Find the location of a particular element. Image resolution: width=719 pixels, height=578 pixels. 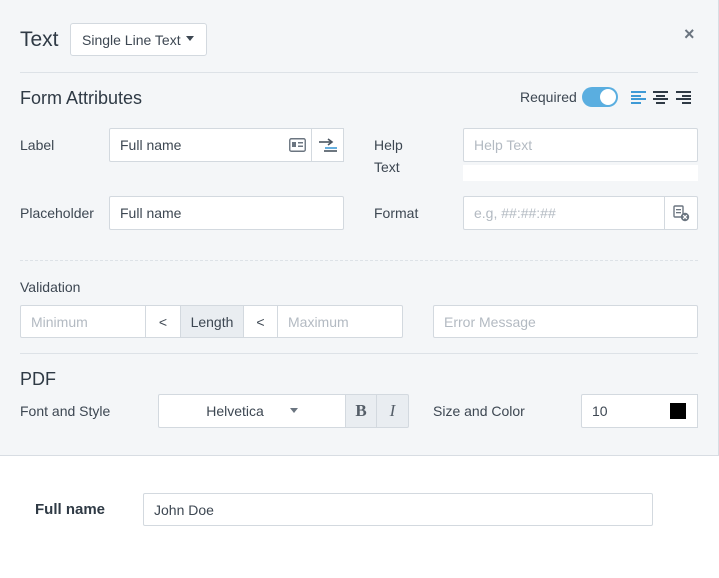

toggle-knob is located at coordinates (608, 97).